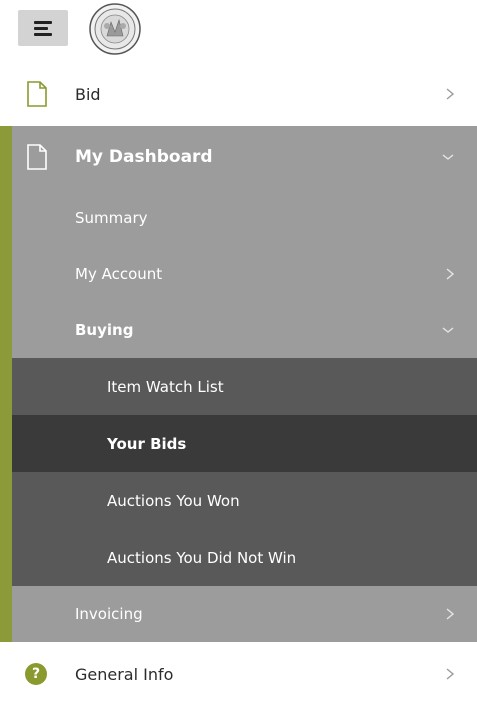 The image size is (477, 704). Describe the element at coordinates (238, 218) in the screenshot. I see `nav-item-summary: Summary` at that location.